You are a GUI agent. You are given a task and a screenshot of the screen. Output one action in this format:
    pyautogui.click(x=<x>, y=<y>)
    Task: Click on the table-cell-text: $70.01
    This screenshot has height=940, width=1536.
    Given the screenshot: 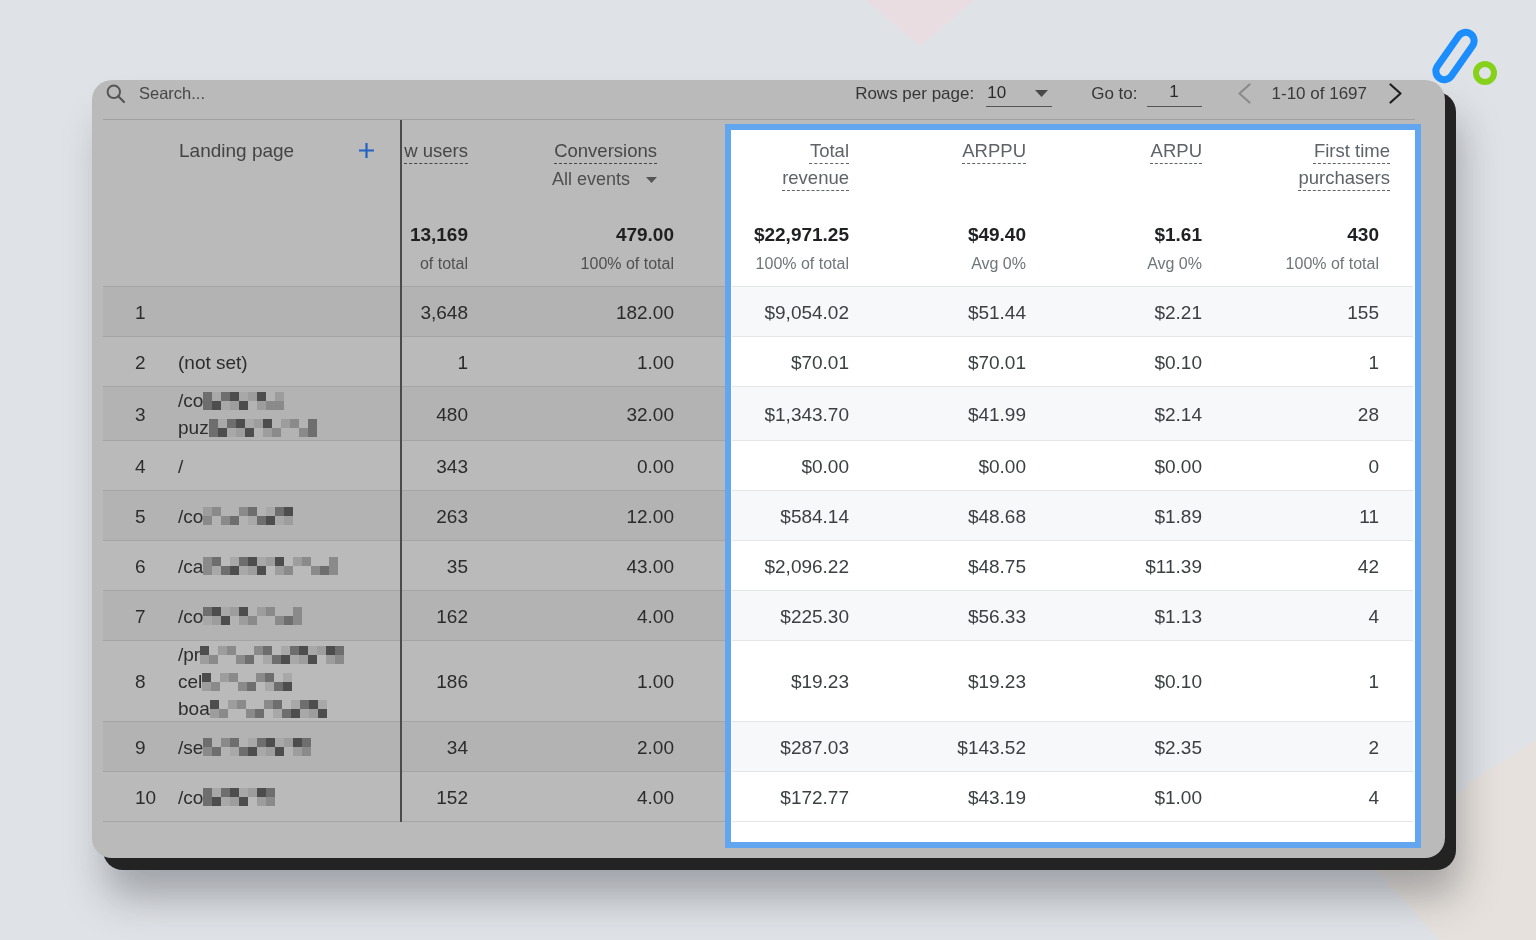 What is the action you would take?
    pyautogui.click(x=819, y=362)
    